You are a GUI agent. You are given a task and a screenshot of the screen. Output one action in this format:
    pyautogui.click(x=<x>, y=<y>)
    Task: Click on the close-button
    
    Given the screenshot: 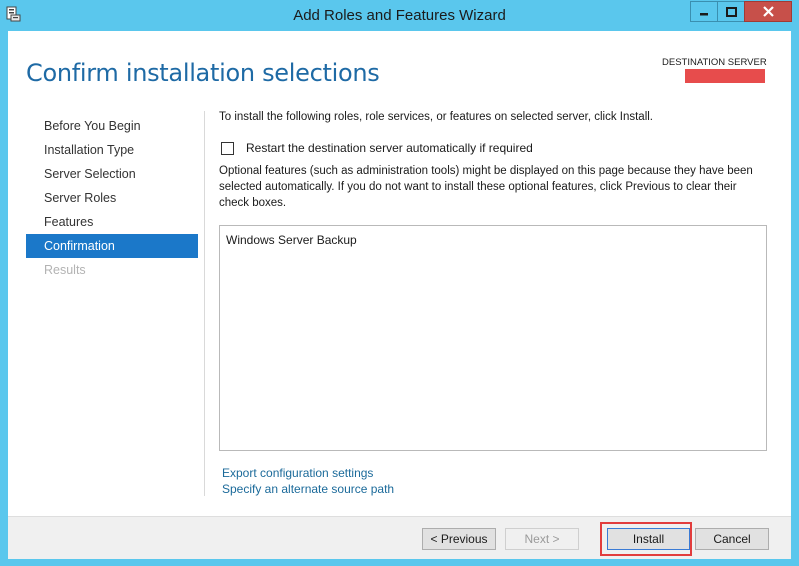 What is the action you would take?
    pyautogui.click(x=768, y=11)
    